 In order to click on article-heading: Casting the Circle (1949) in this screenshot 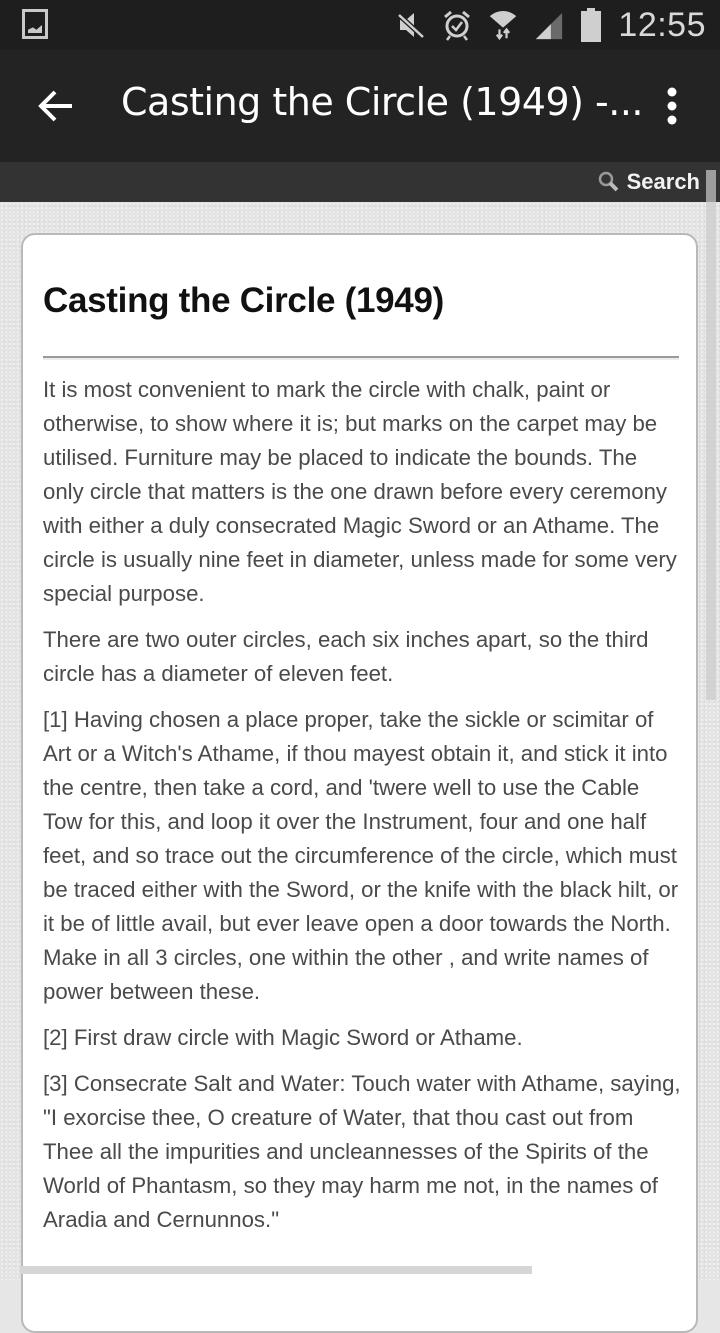, I will do `click(243, 300)`.